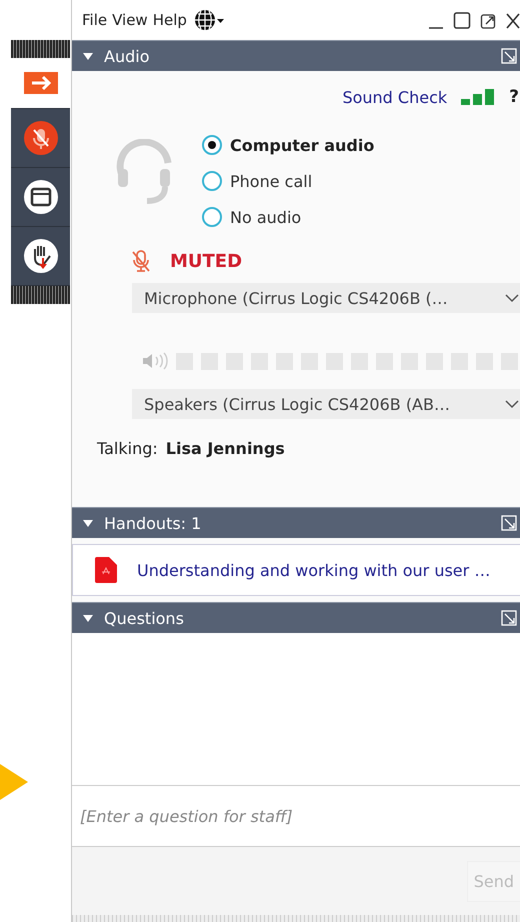 The image size is (520, 922). What do you see at coordinates (206, 261) in the screenshot?
I see `muted-status: MUTED` at bounding box center [206, 261].